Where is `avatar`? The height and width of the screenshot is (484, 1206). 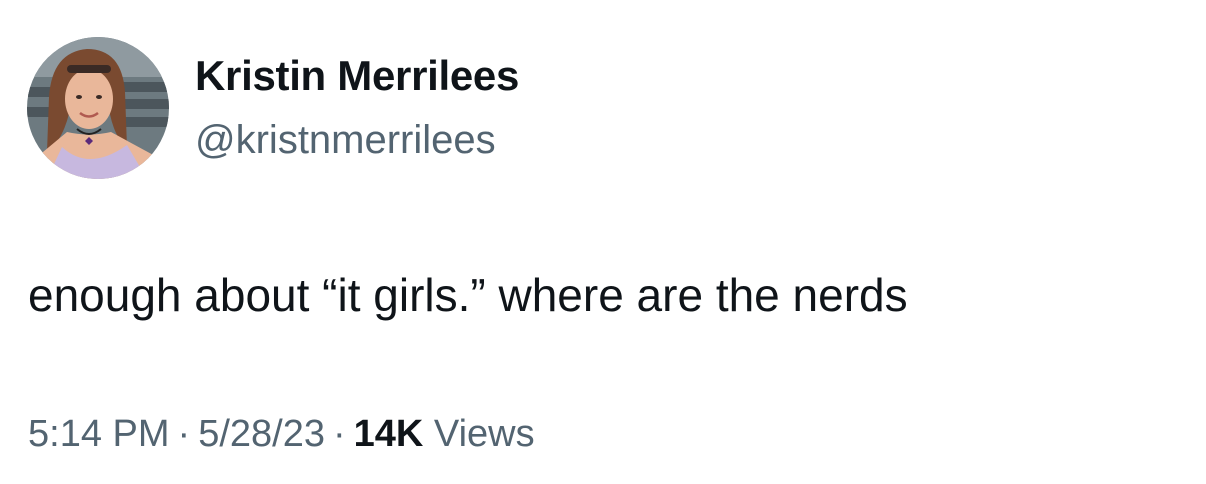
avatar is located at coordinates (98, 108).